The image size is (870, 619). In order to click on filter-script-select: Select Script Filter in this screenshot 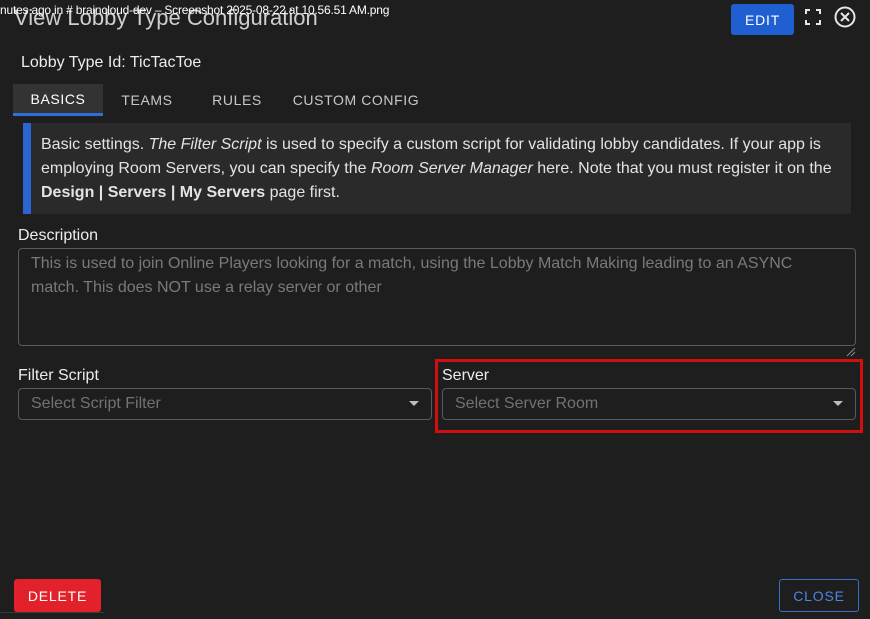, I will do `click(225, 404)`.